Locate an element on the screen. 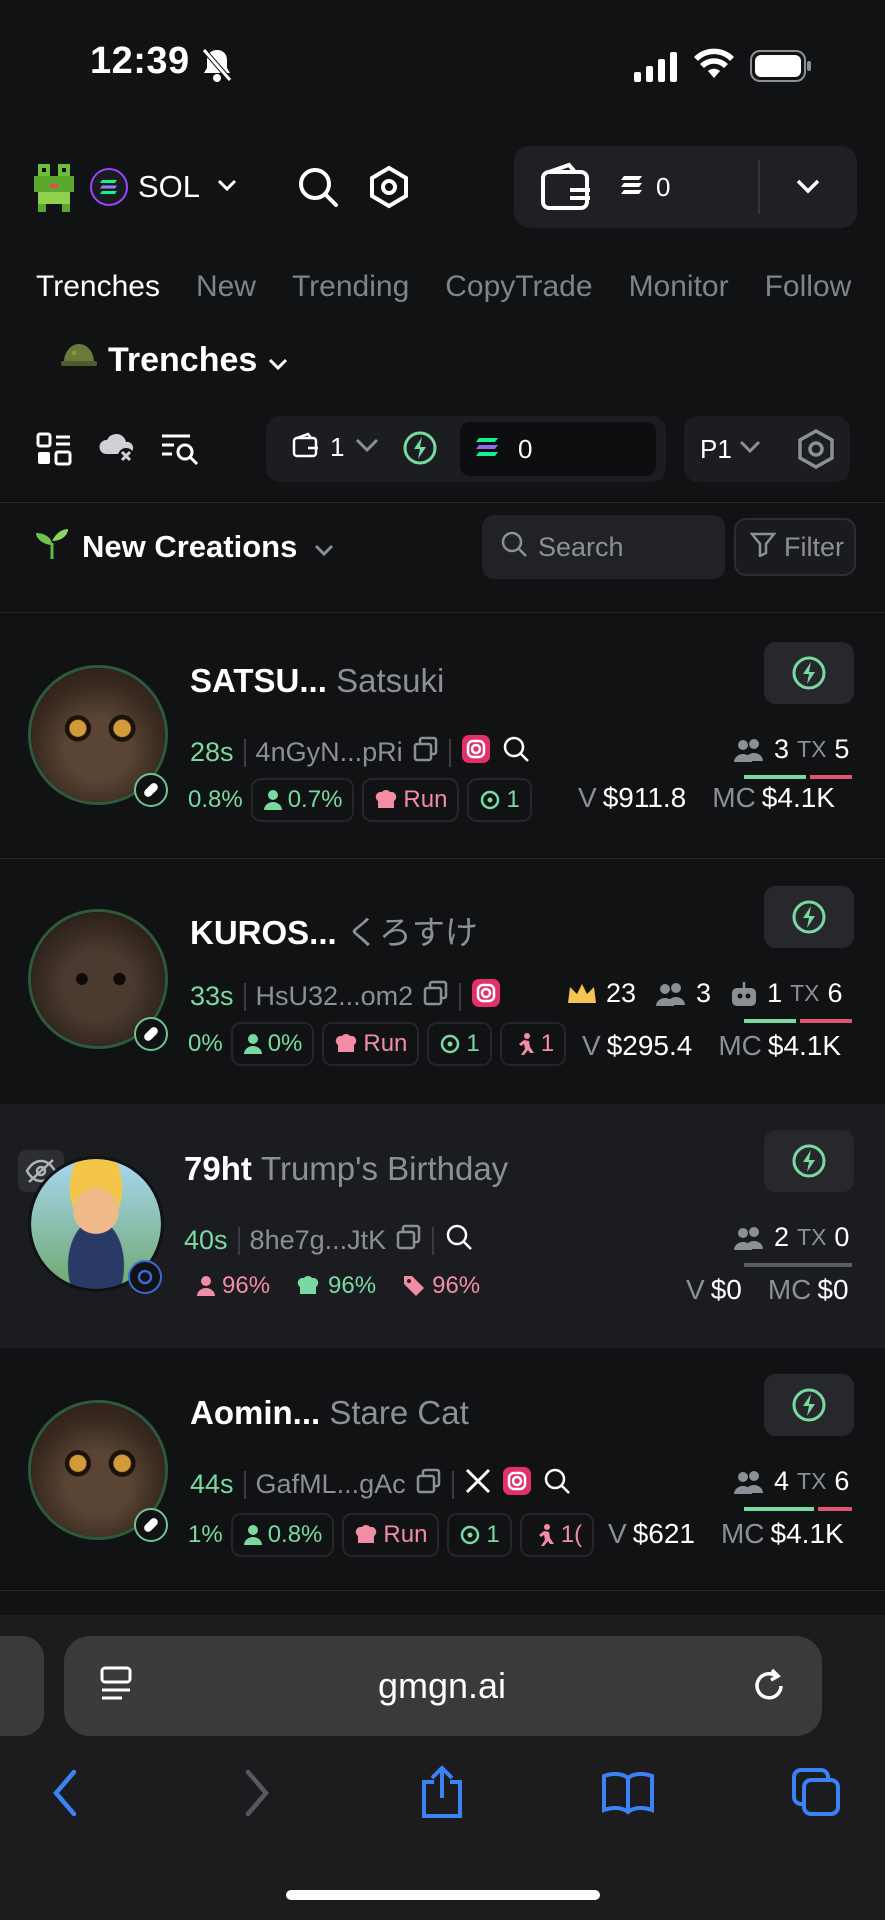  tab-copytrade: CopyTrade is located at coordinates (518, 287).